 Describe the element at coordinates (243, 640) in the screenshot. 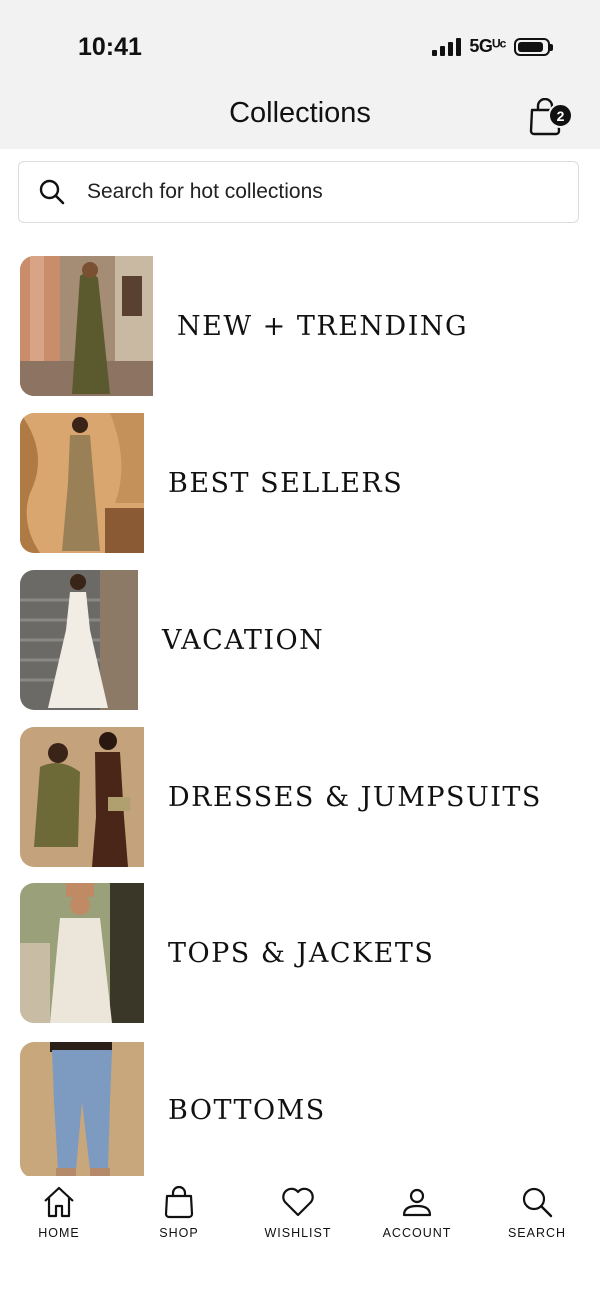

I see `collection-label: VACATION` at that location.